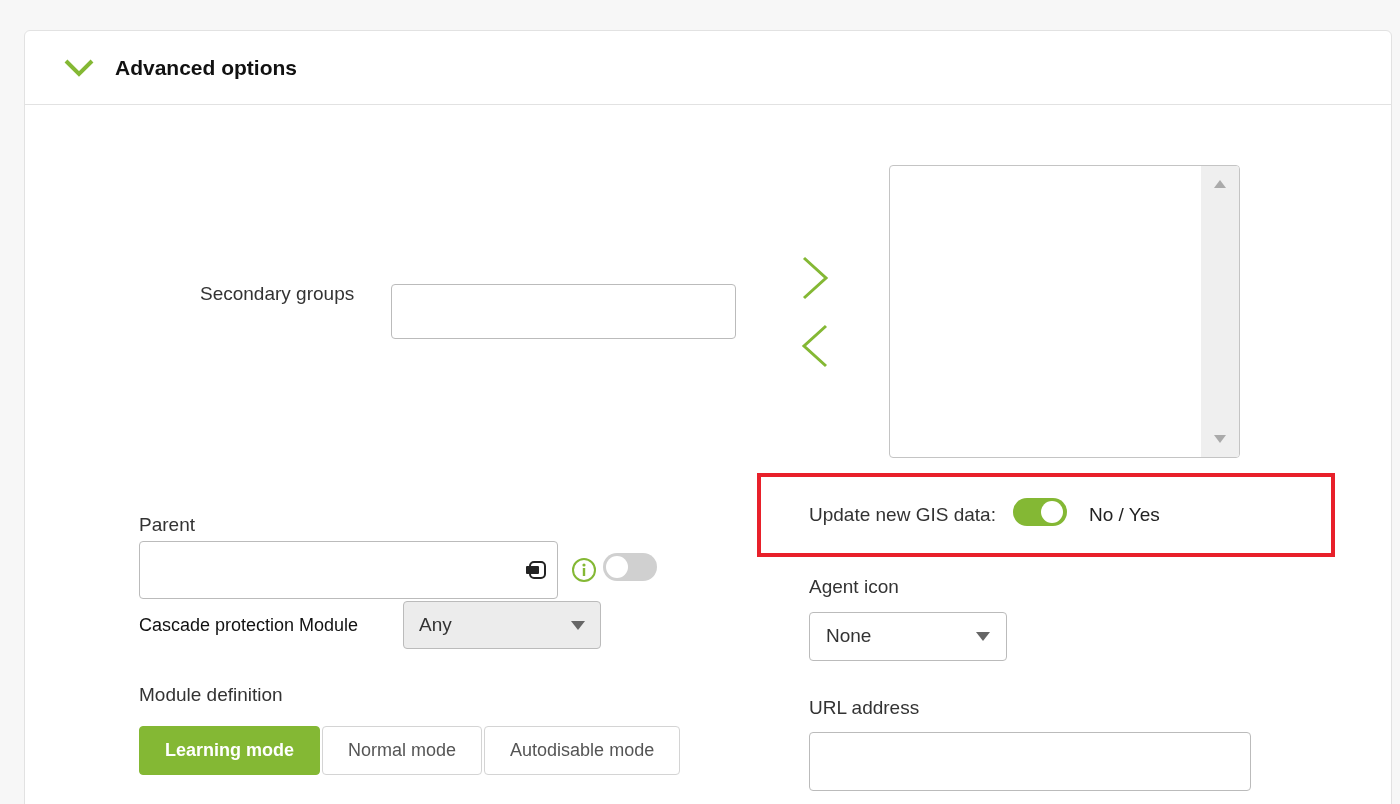  What do you see at coordinates (584, 570) in the screenshot?
I see `info-icon` at bounding box center [584, 570].